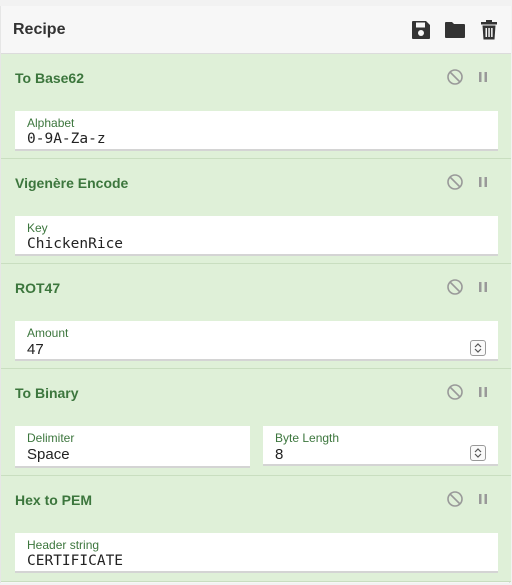 The image size is (512, 585). Describe the element at coordinates (455, 30) in the screenshot. I see `folder-icon` at that location.